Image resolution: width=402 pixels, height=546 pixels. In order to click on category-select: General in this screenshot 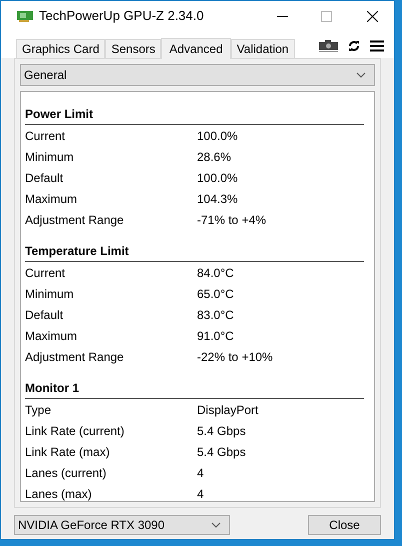, I will do `click(197, 75)`.